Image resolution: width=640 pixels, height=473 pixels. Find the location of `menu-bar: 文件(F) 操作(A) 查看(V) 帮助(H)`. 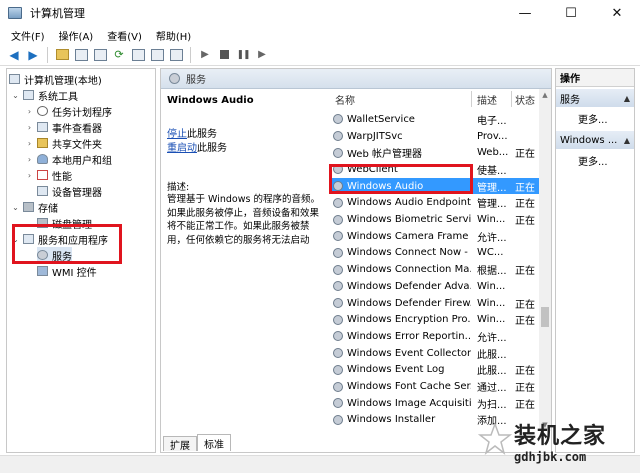

menu-bar: 文件(F) 操作(A) 查看(V) 帮助(H) is located at coordinates (320, 35).